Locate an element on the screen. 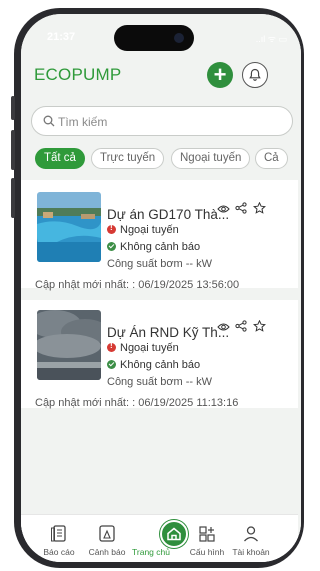 This screenshot has width=320, height=571. cloudy-sky-photo is located at coordinates (69, 345).